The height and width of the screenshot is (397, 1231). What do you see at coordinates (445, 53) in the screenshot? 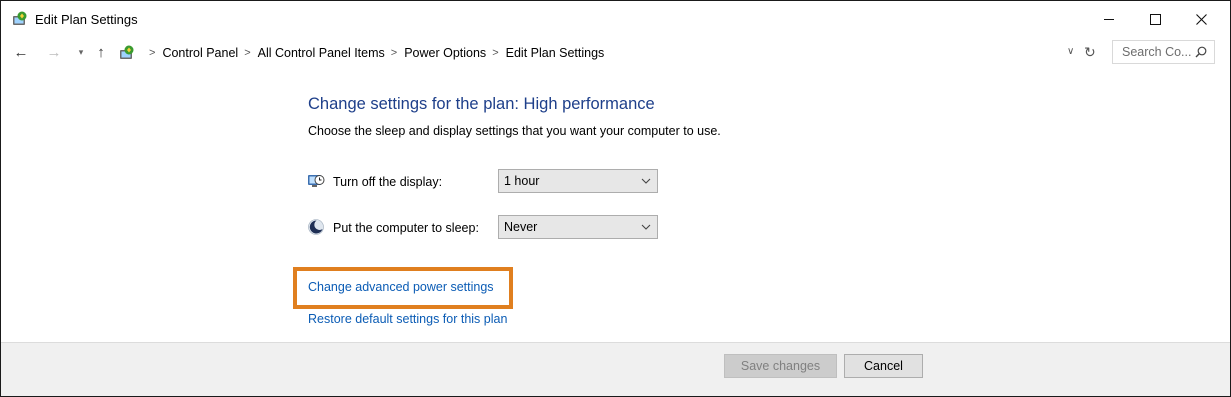
I see `breadcrumb-power-options: Power Options` at bounding box center [445, 53].